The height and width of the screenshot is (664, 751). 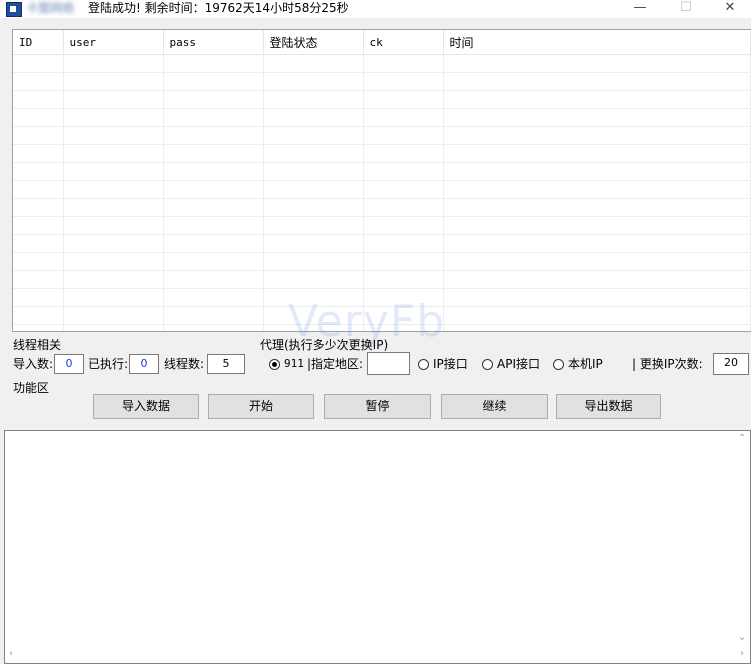 What do you see at coordinates (731, 364) in the screenshot?
I see `switch-ip-count-field: 20` at bounding box center [731, 364].